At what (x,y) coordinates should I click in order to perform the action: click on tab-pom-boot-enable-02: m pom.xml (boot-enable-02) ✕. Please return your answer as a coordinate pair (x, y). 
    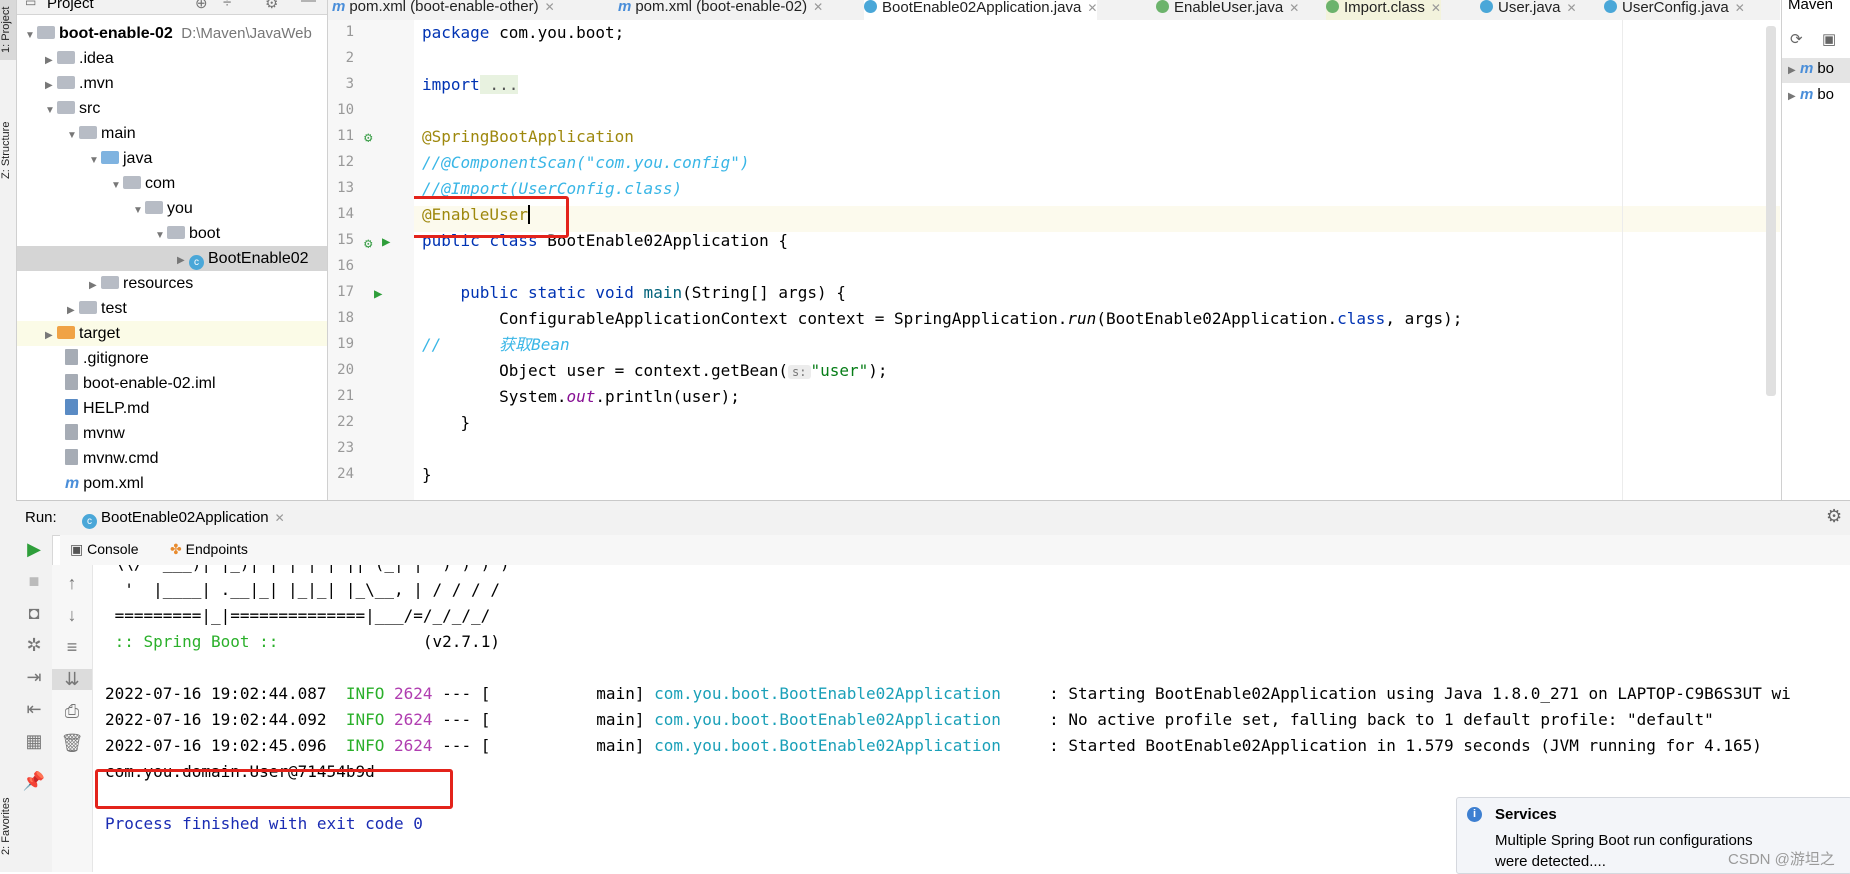
    Looking at the image, I should click on (720, 10).